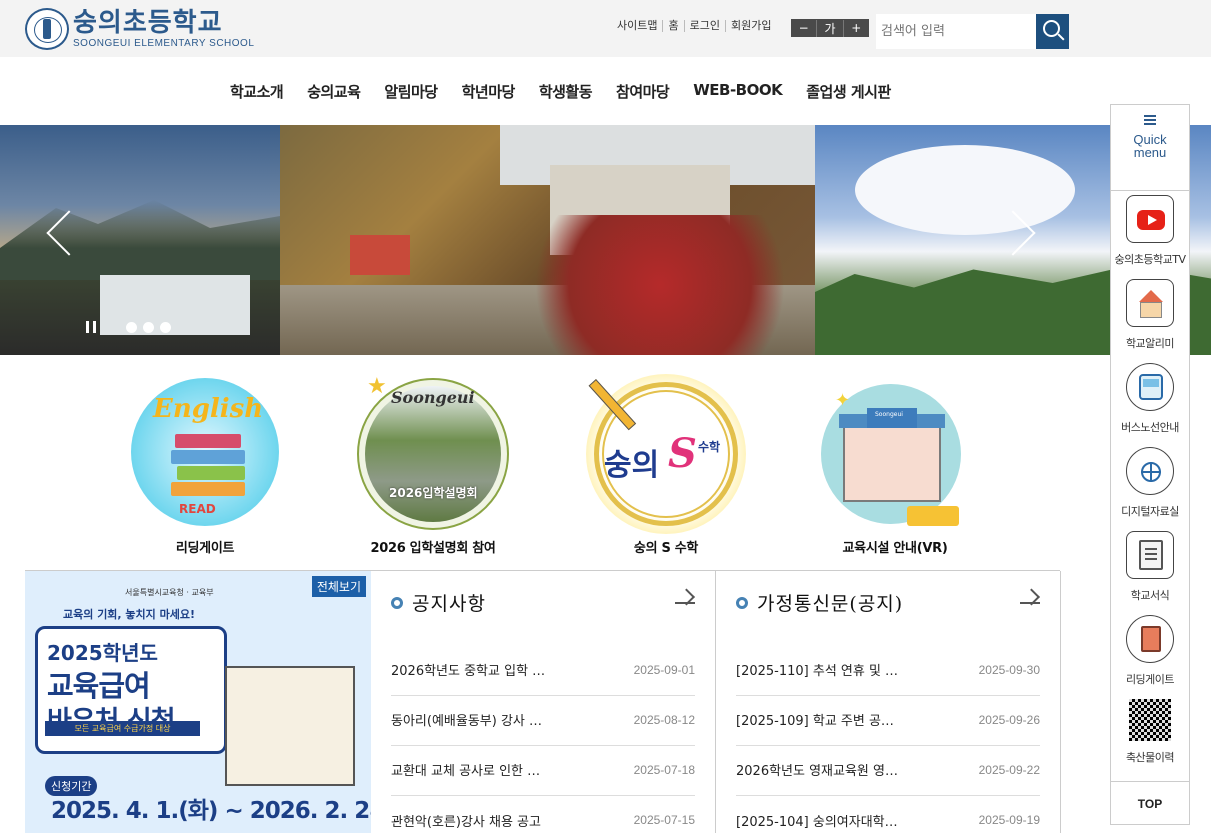 The width and height of the screenshot is (1211, 833). What do you see at coordinates (704, 26) in the screenshot?
I see `login-link: 로그인` at bounding box center [704, 26].